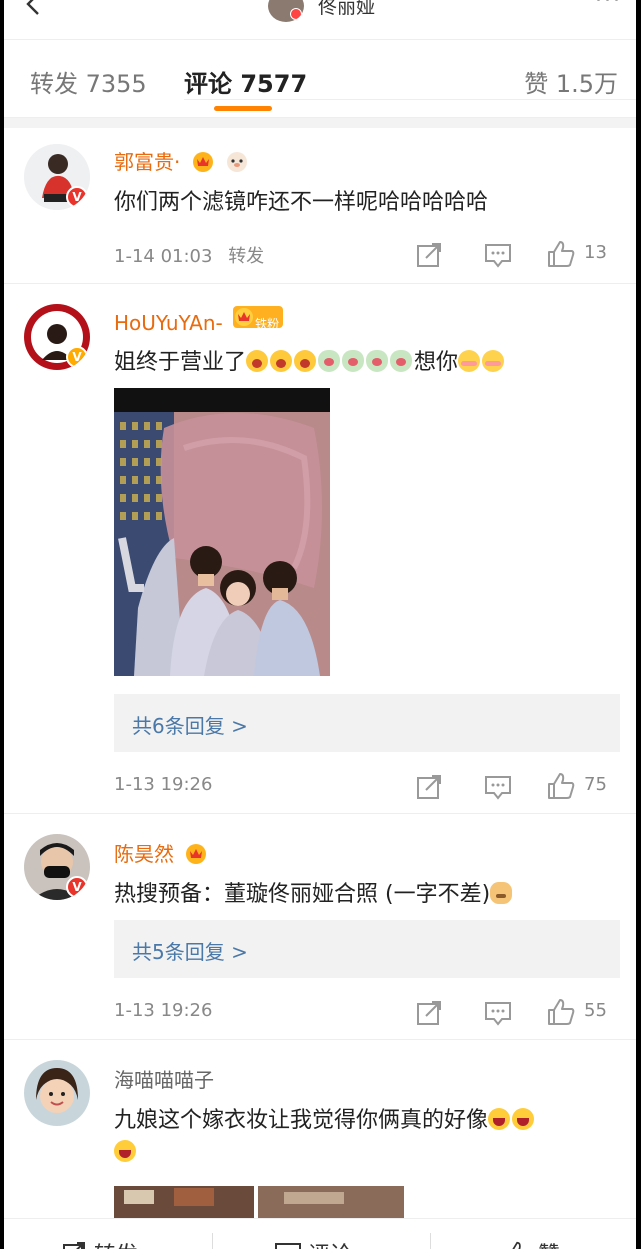 The width and height of the screenshot is (641, 1249). What do you see at coordinates (88, 81) in the screenshot?
I see `tab-reposts: 转发 7355` at bounding box center [88, 81].